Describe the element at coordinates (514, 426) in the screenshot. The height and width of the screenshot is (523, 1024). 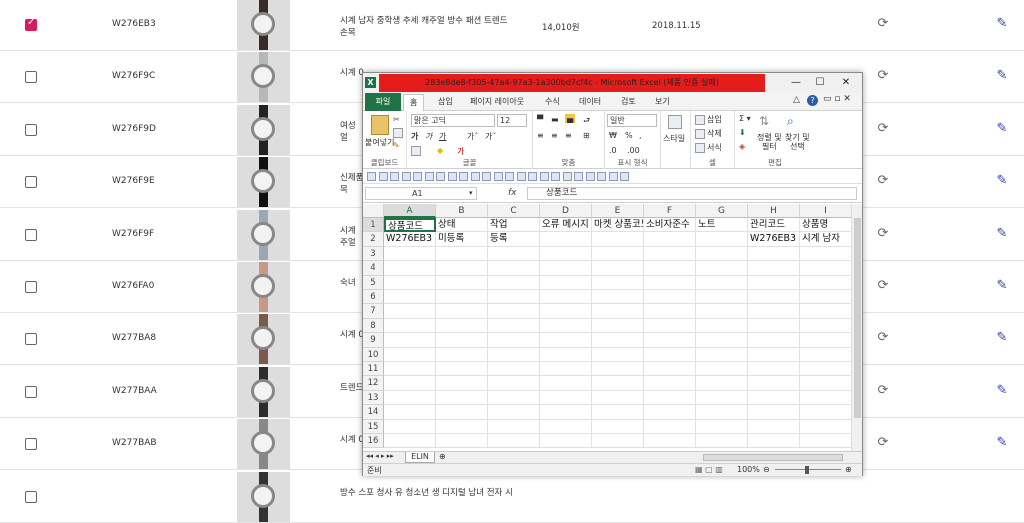
I see `cell-C15` at that location.